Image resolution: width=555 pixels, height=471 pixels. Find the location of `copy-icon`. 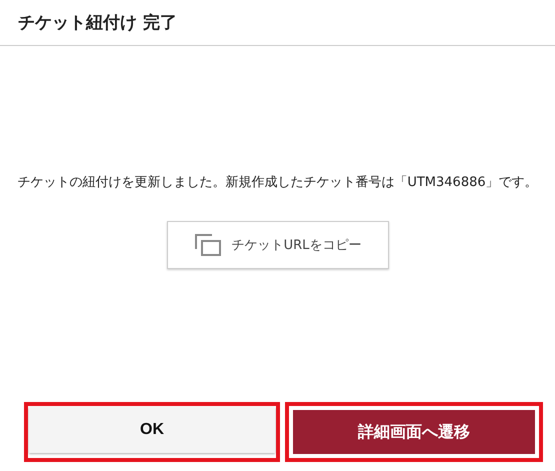

copy-icon is located at coordinates (208, 245).